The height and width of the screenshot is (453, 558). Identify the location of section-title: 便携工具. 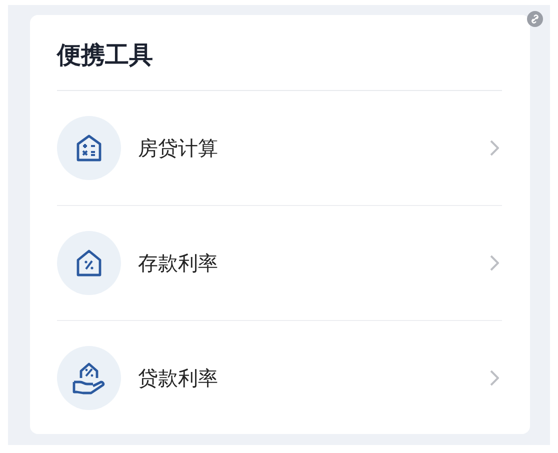
(279, 65).